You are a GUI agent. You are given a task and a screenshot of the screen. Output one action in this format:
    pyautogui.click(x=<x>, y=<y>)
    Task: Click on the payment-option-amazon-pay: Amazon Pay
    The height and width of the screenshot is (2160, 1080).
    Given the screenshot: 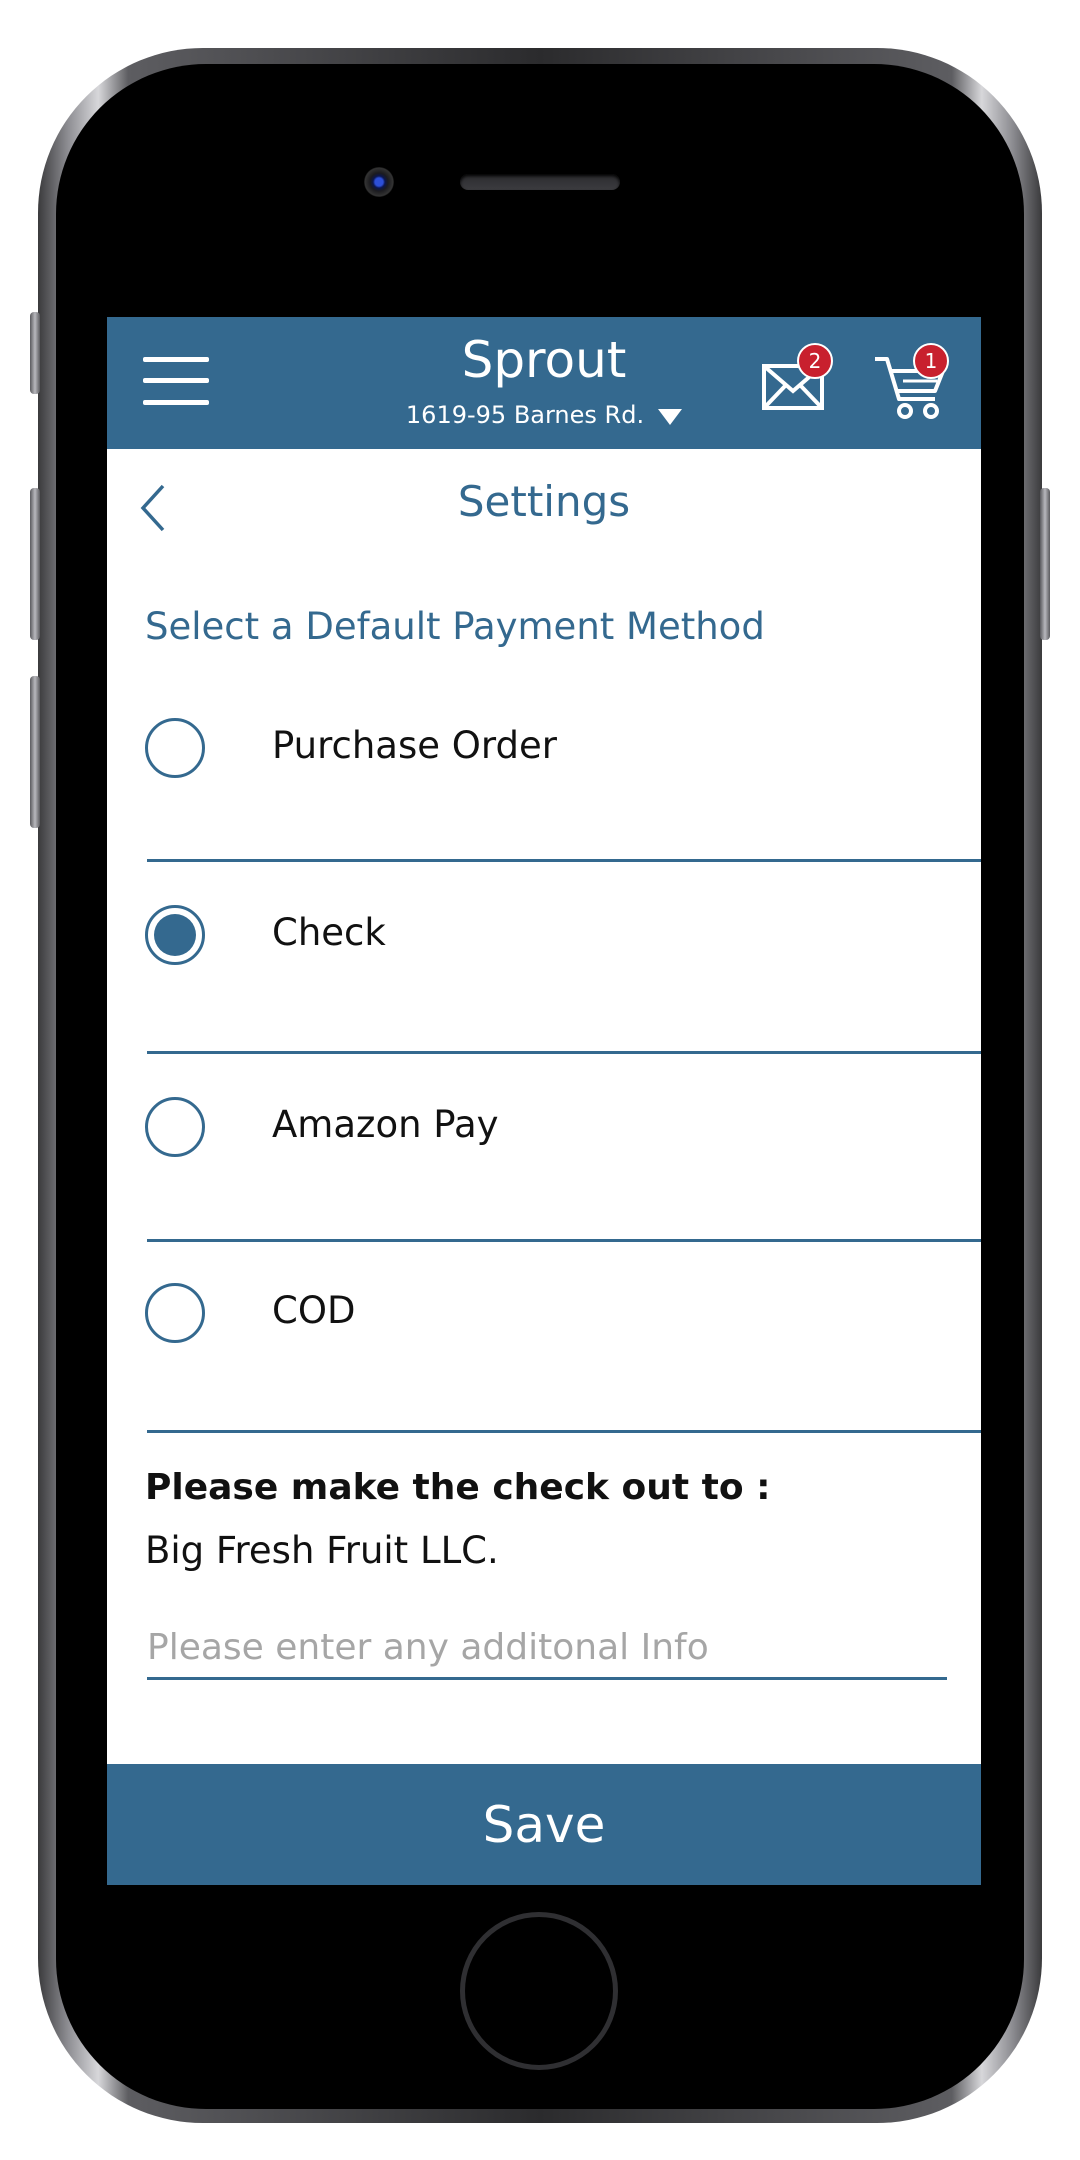 What is the action you would take?
    pyautogui.click(x=544, y=1147)
    